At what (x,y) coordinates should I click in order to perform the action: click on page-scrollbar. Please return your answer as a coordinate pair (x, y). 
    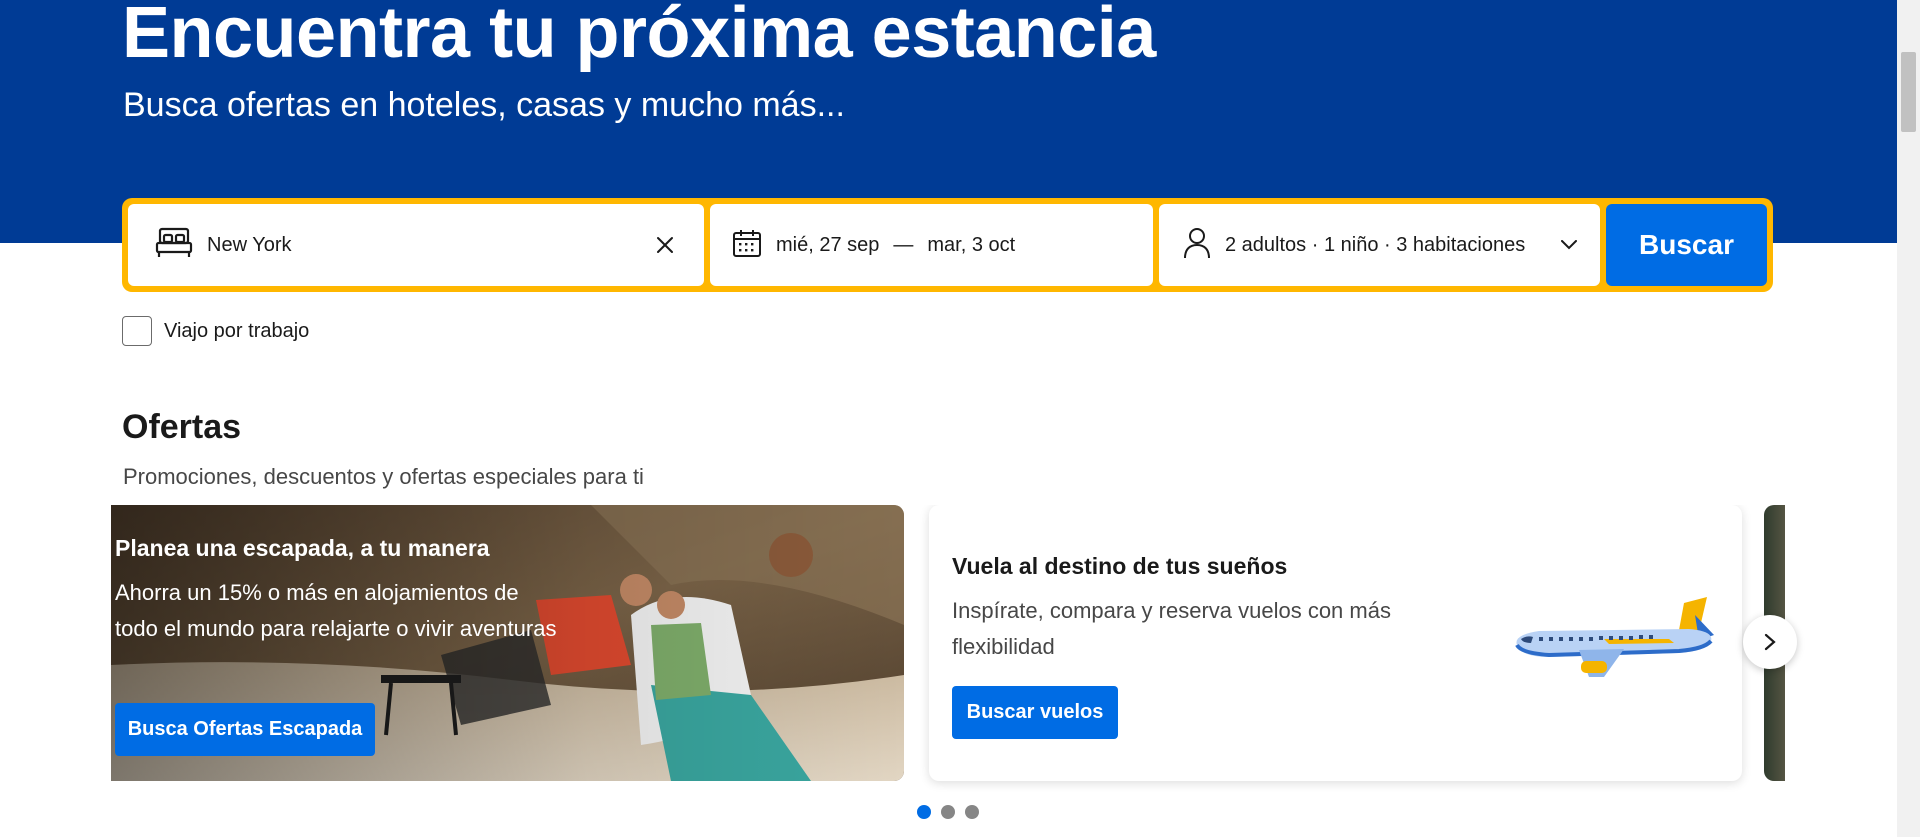
    Looking at the image, I should click on (1908, 418).